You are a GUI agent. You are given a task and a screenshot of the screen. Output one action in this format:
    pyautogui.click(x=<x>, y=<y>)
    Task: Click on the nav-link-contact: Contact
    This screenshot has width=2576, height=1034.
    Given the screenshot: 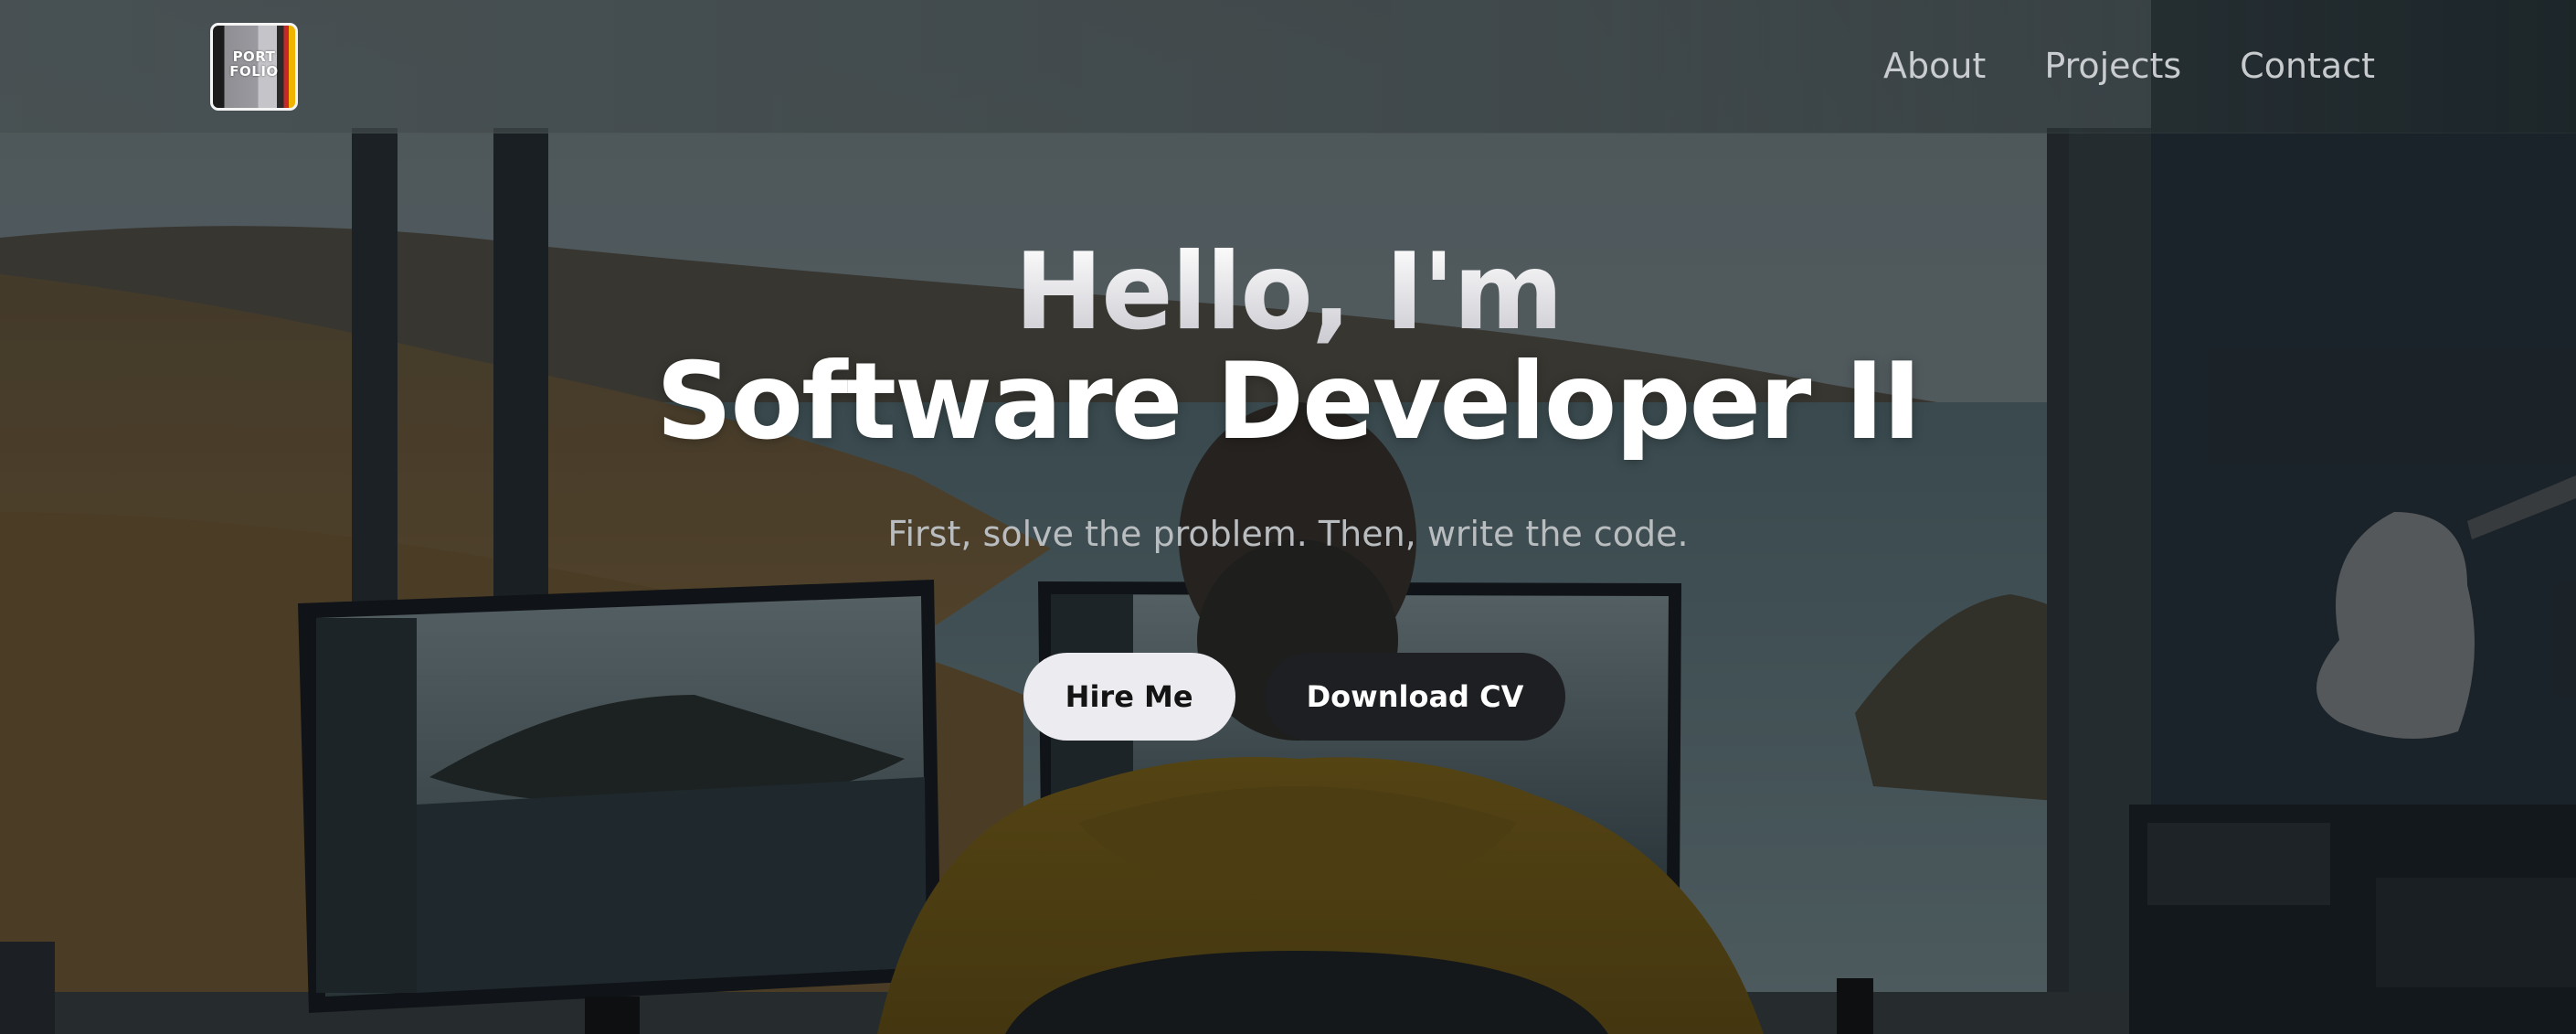 What is the action you would take?
    pyautogui.click(x=2307, y=65)
    